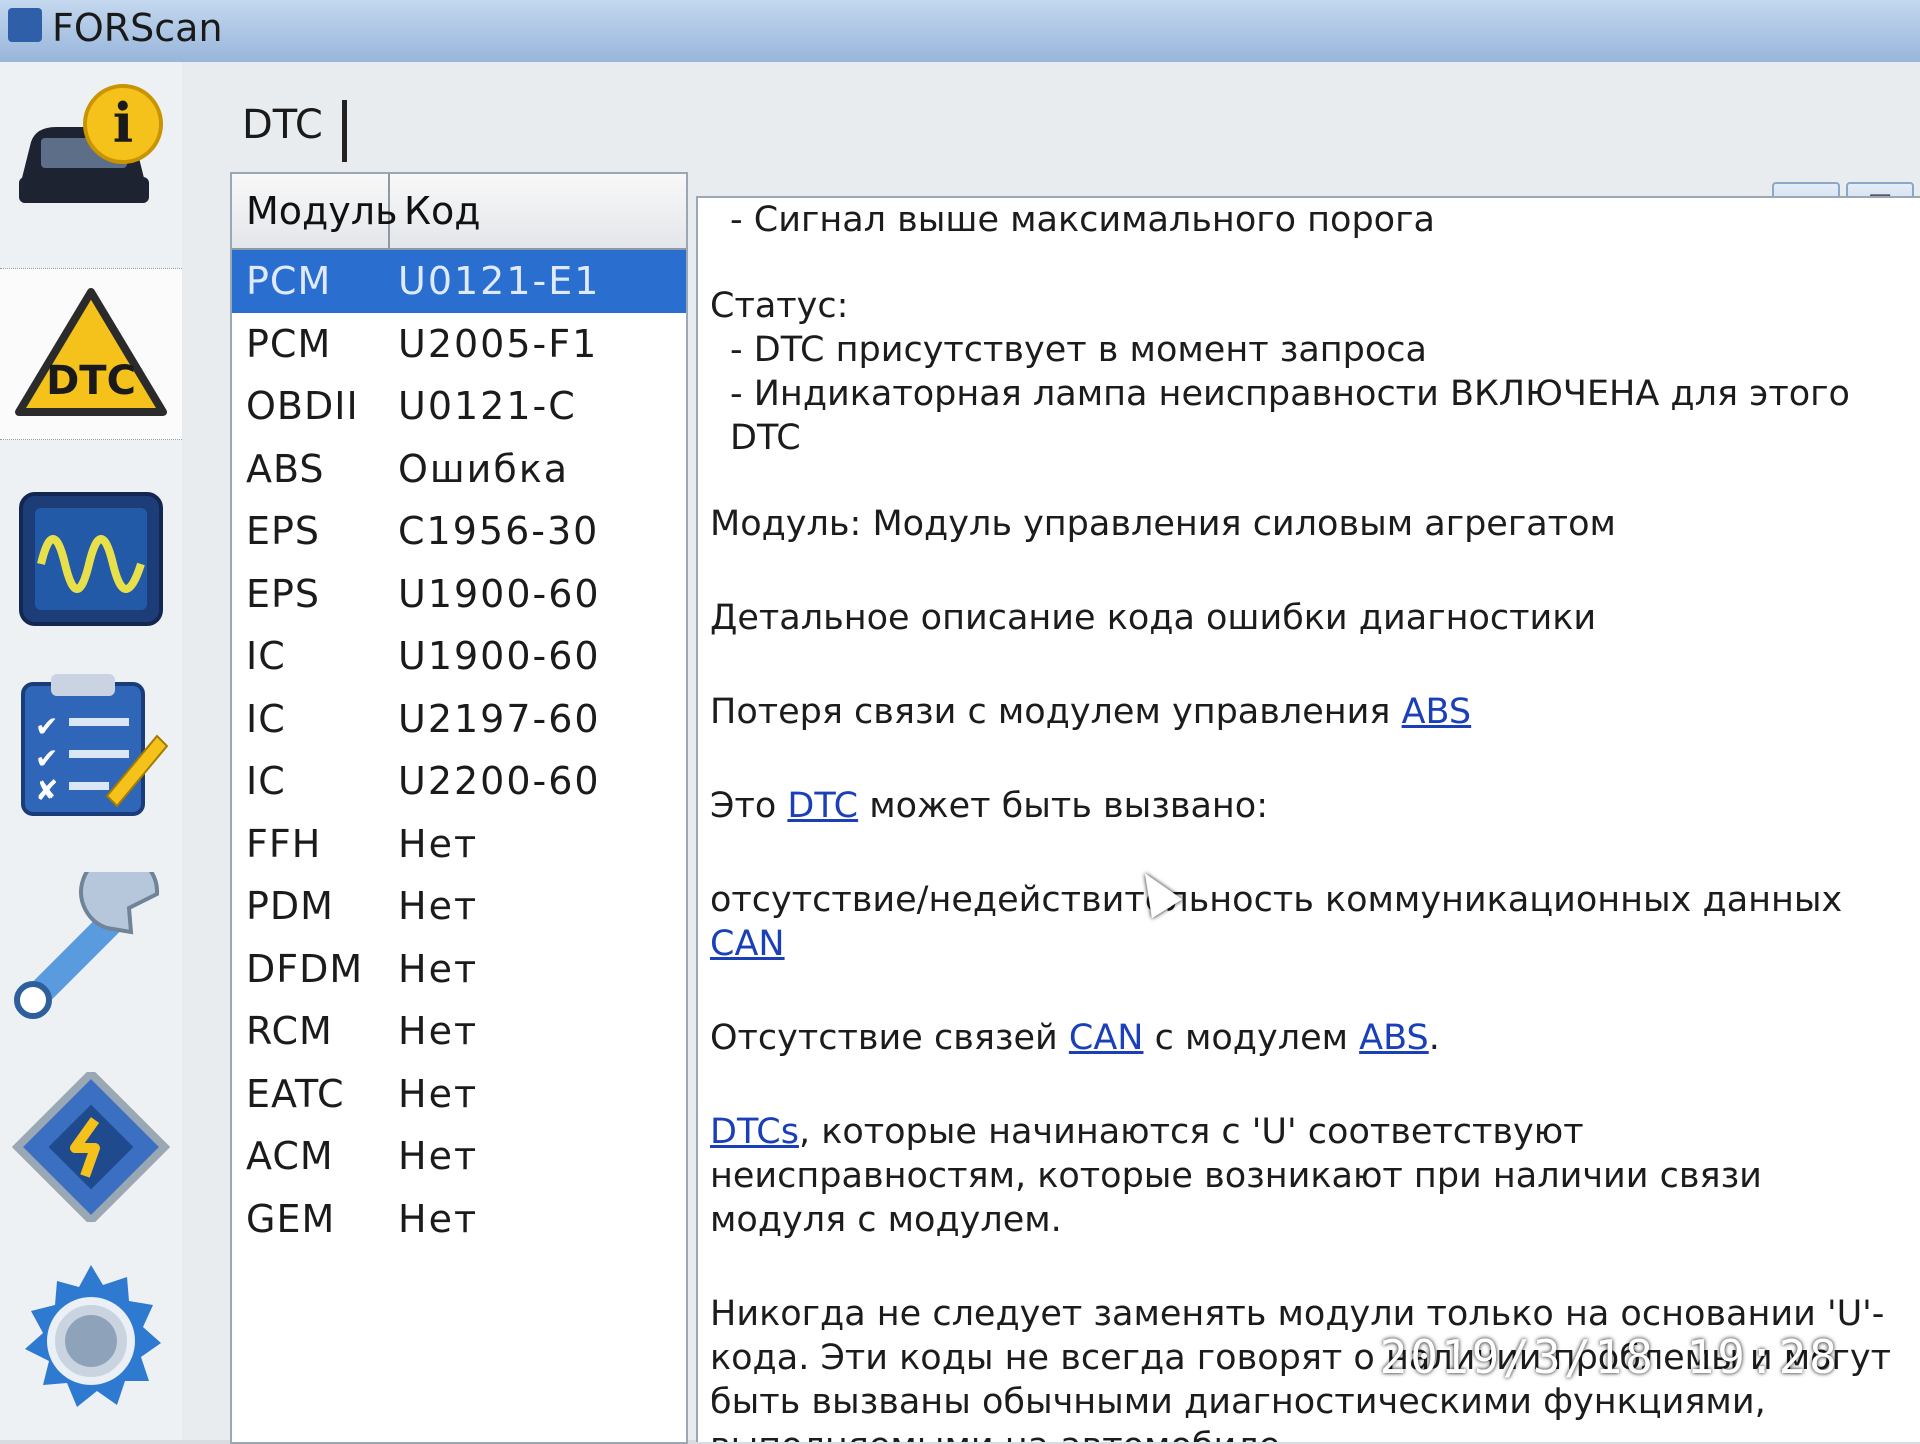 The image size is (1920, 1444). I want to click on dtc-row: PCM U2005-F1, so click(459, 344).